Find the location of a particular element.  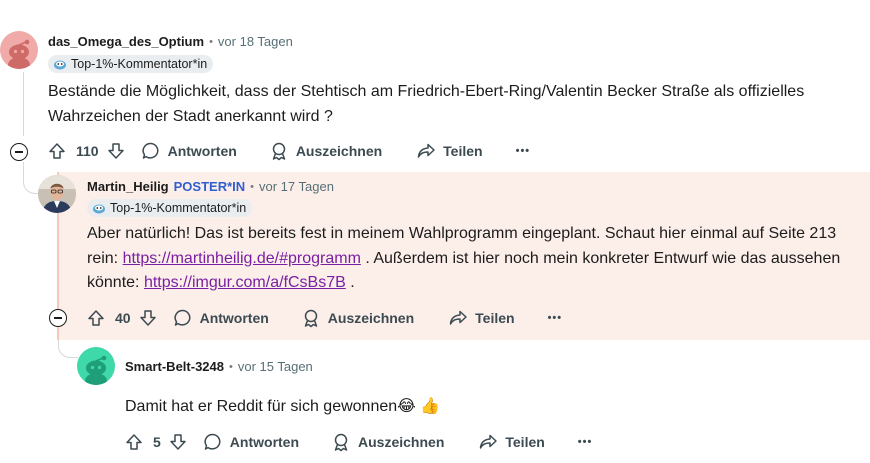

comment-actions: 5 Antworten Auszeichnen Teilen ••• is located at coordinates (358, 442).